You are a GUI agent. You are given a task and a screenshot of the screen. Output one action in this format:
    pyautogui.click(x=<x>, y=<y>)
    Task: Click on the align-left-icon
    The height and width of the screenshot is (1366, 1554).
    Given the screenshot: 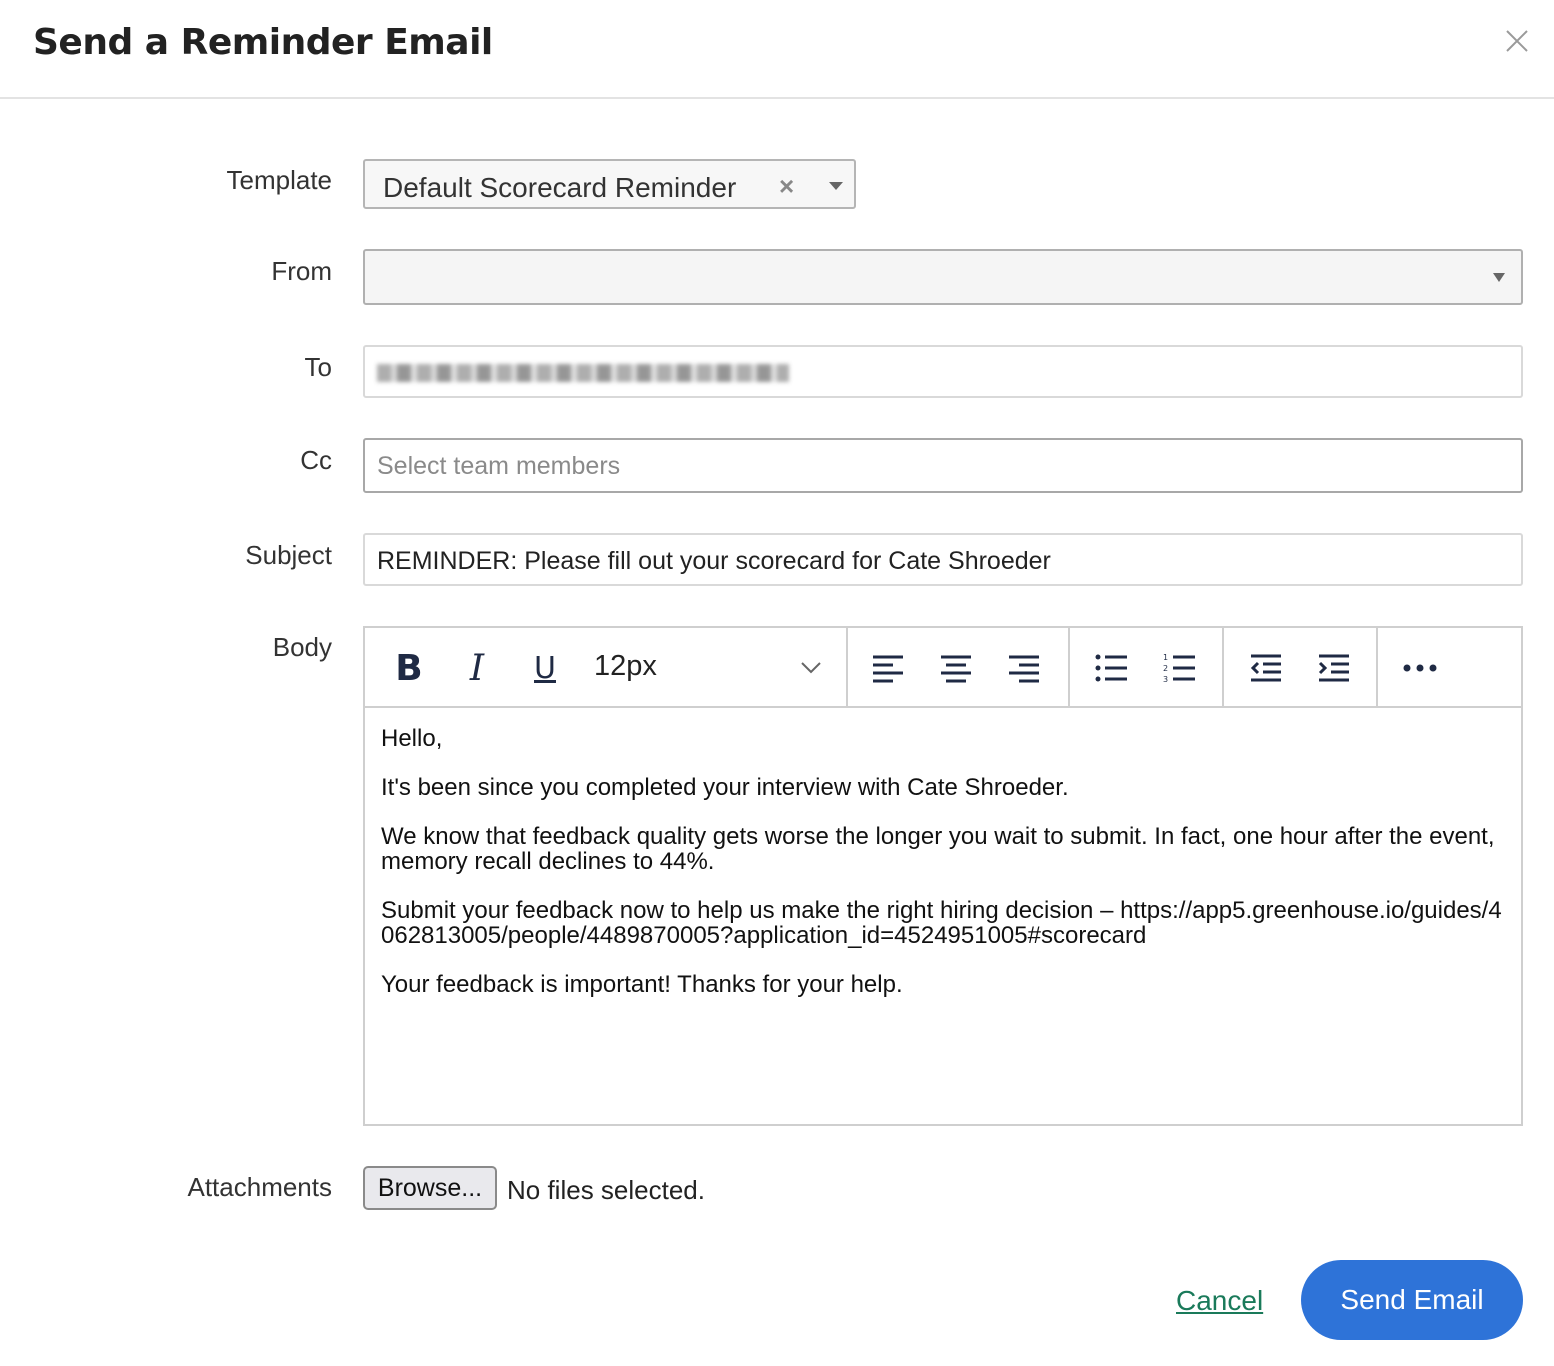 What is the action you would take?
    pyautogui.click(x=888, y=668)
    